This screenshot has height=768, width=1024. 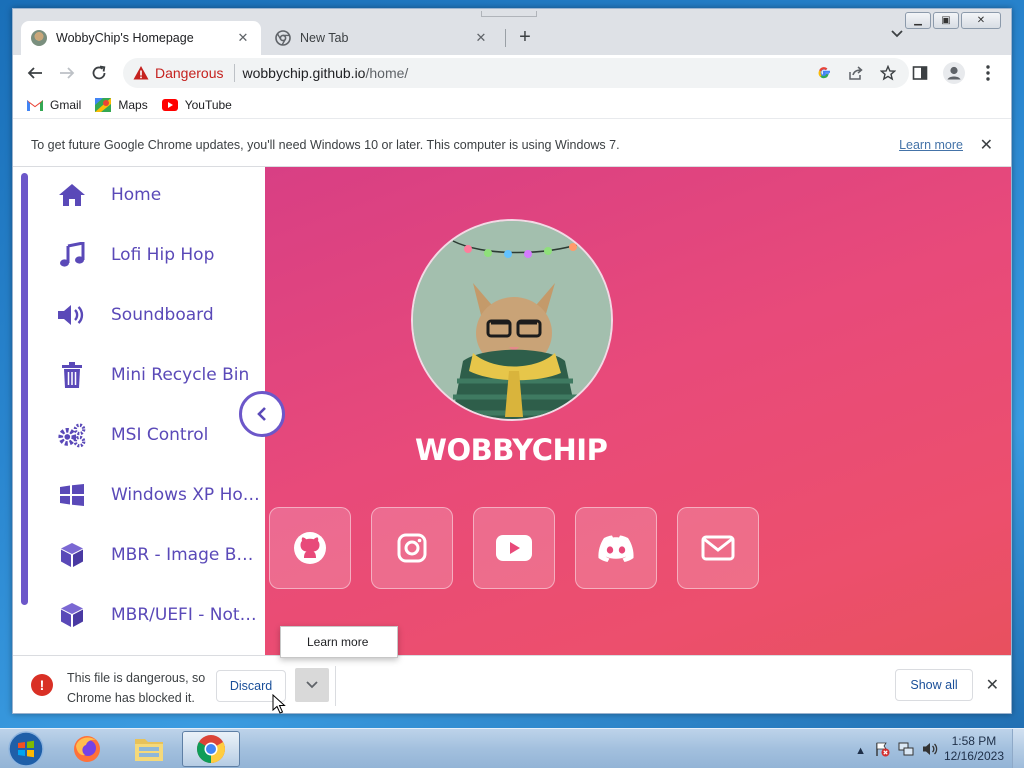 I want to click on taskbar: ▲ 1:58 PM 12/16/2023, so click(x=512, y=748).